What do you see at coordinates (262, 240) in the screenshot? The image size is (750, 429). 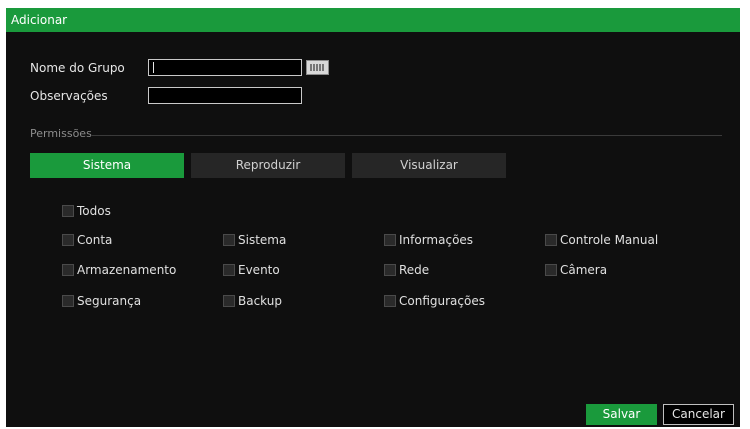 I see `checkbox-label: Sistema` at bounding box center [262, 240].